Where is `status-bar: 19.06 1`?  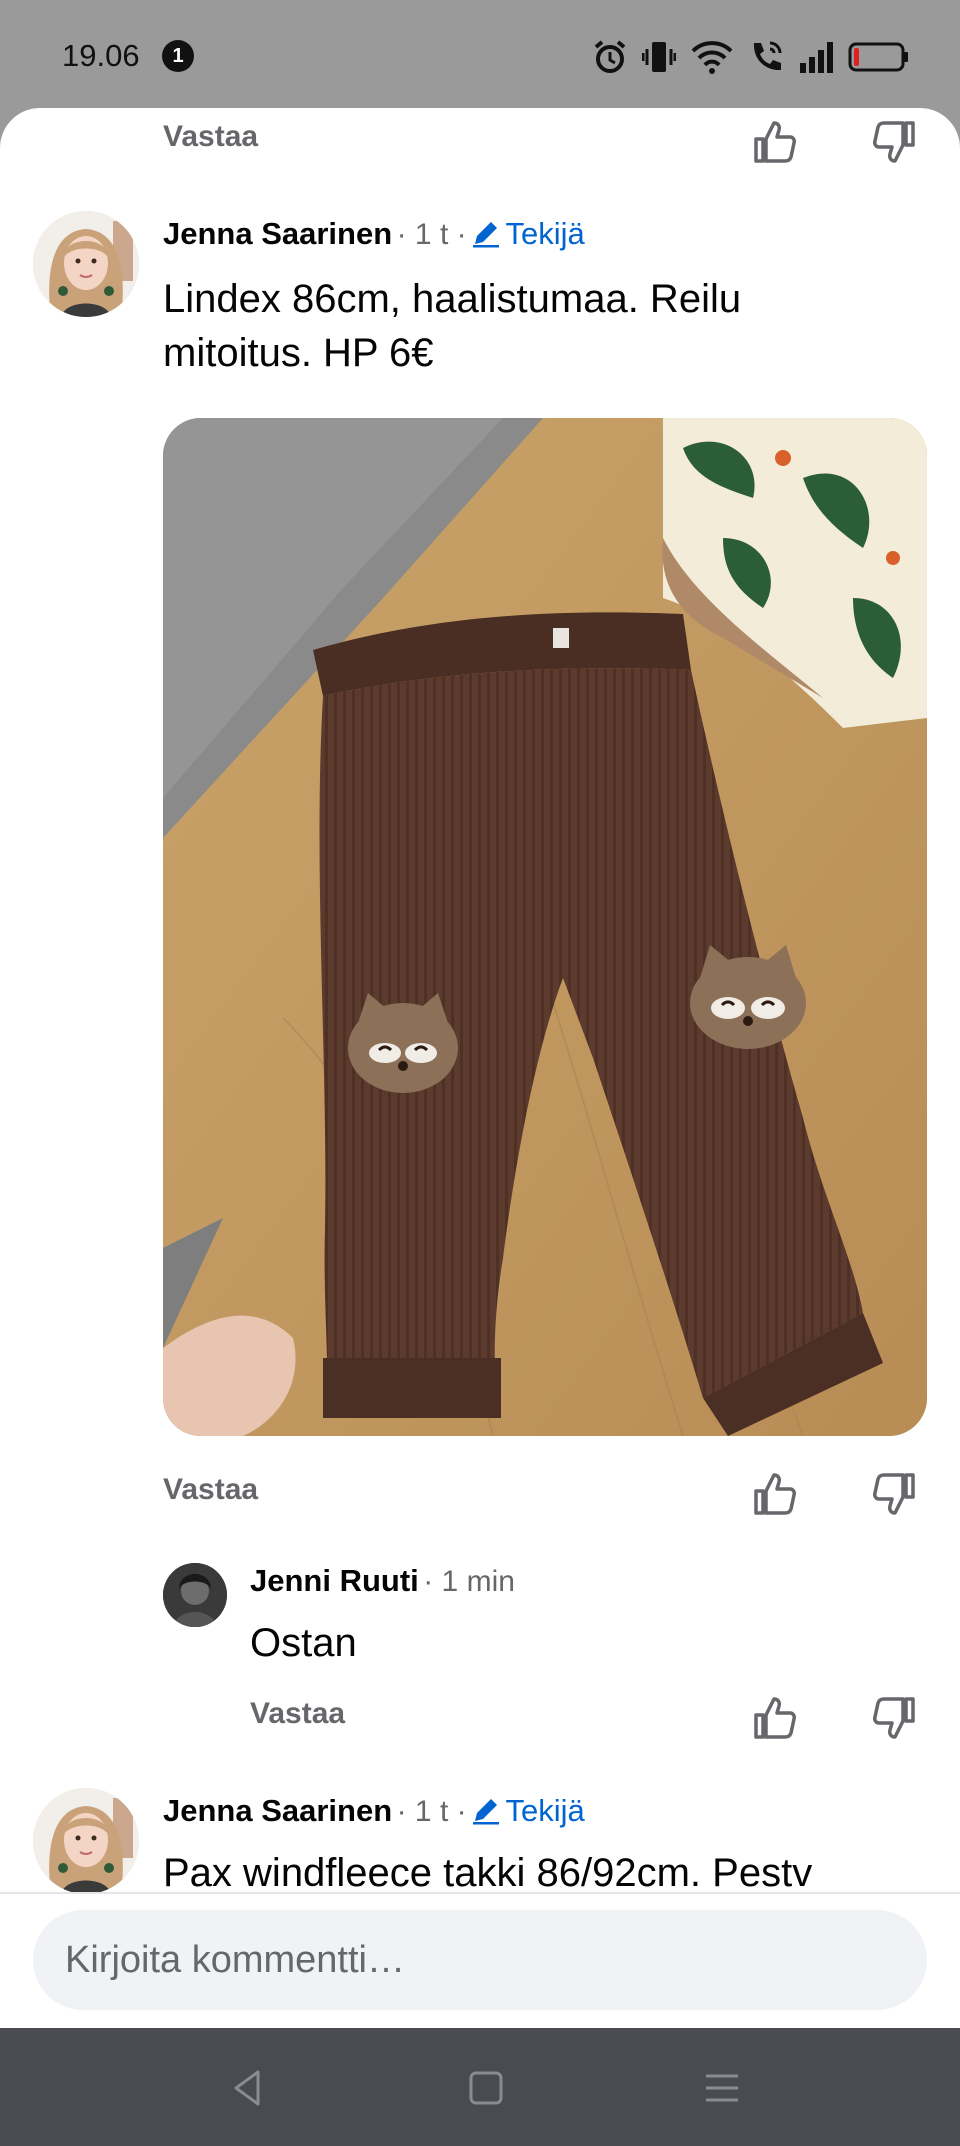 status-bar: 19.06 1 is located at coordinates (480, 55).